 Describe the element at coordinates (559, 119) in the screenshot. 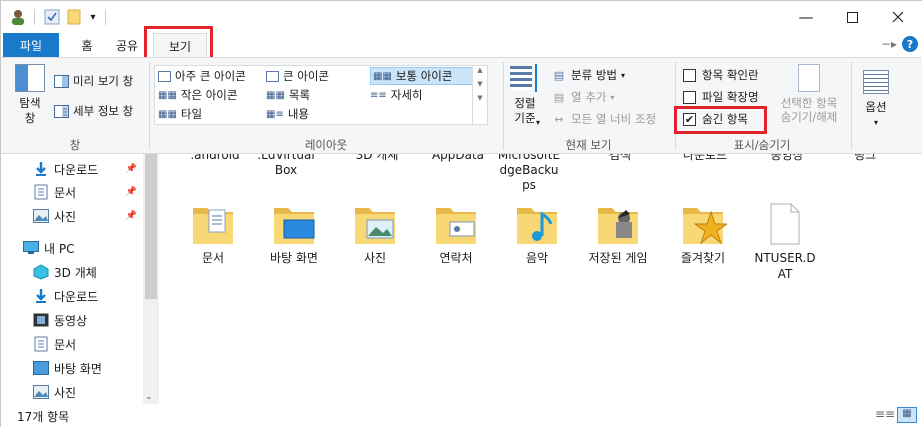

I see `size-columns-icon: ↔` at that location.